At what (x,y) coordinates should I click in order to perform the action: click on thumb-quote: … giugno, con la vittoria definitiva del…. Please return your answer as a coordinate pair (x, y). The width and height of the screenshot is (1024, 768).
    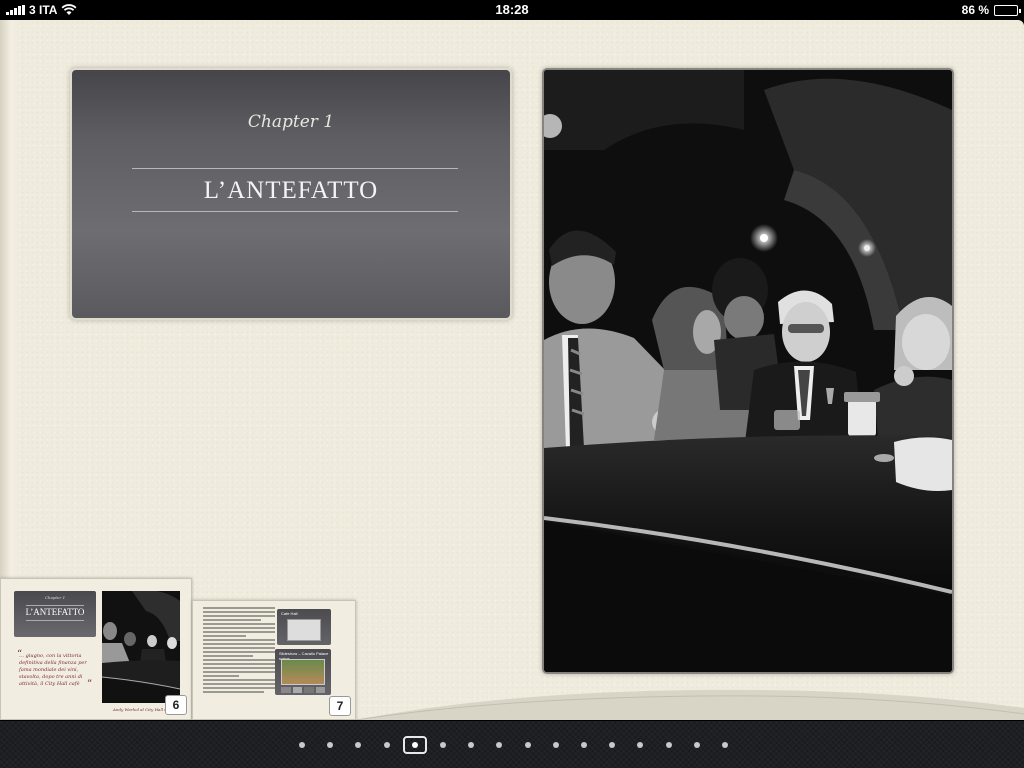
    Looking at the image, I should click on (53, 670).